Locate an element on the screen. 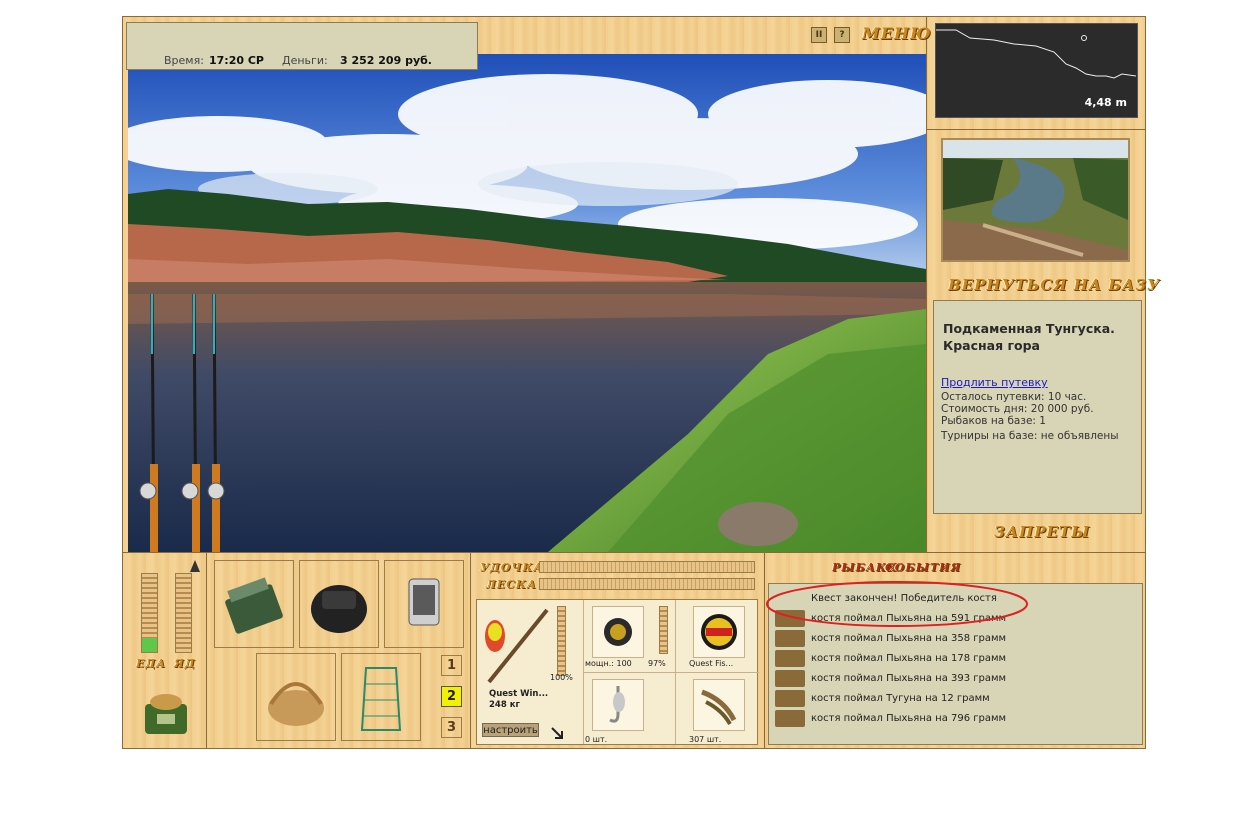  event-text: костя поймал Пыхьяна на 393 грамм is located at coordinates (909, 678).